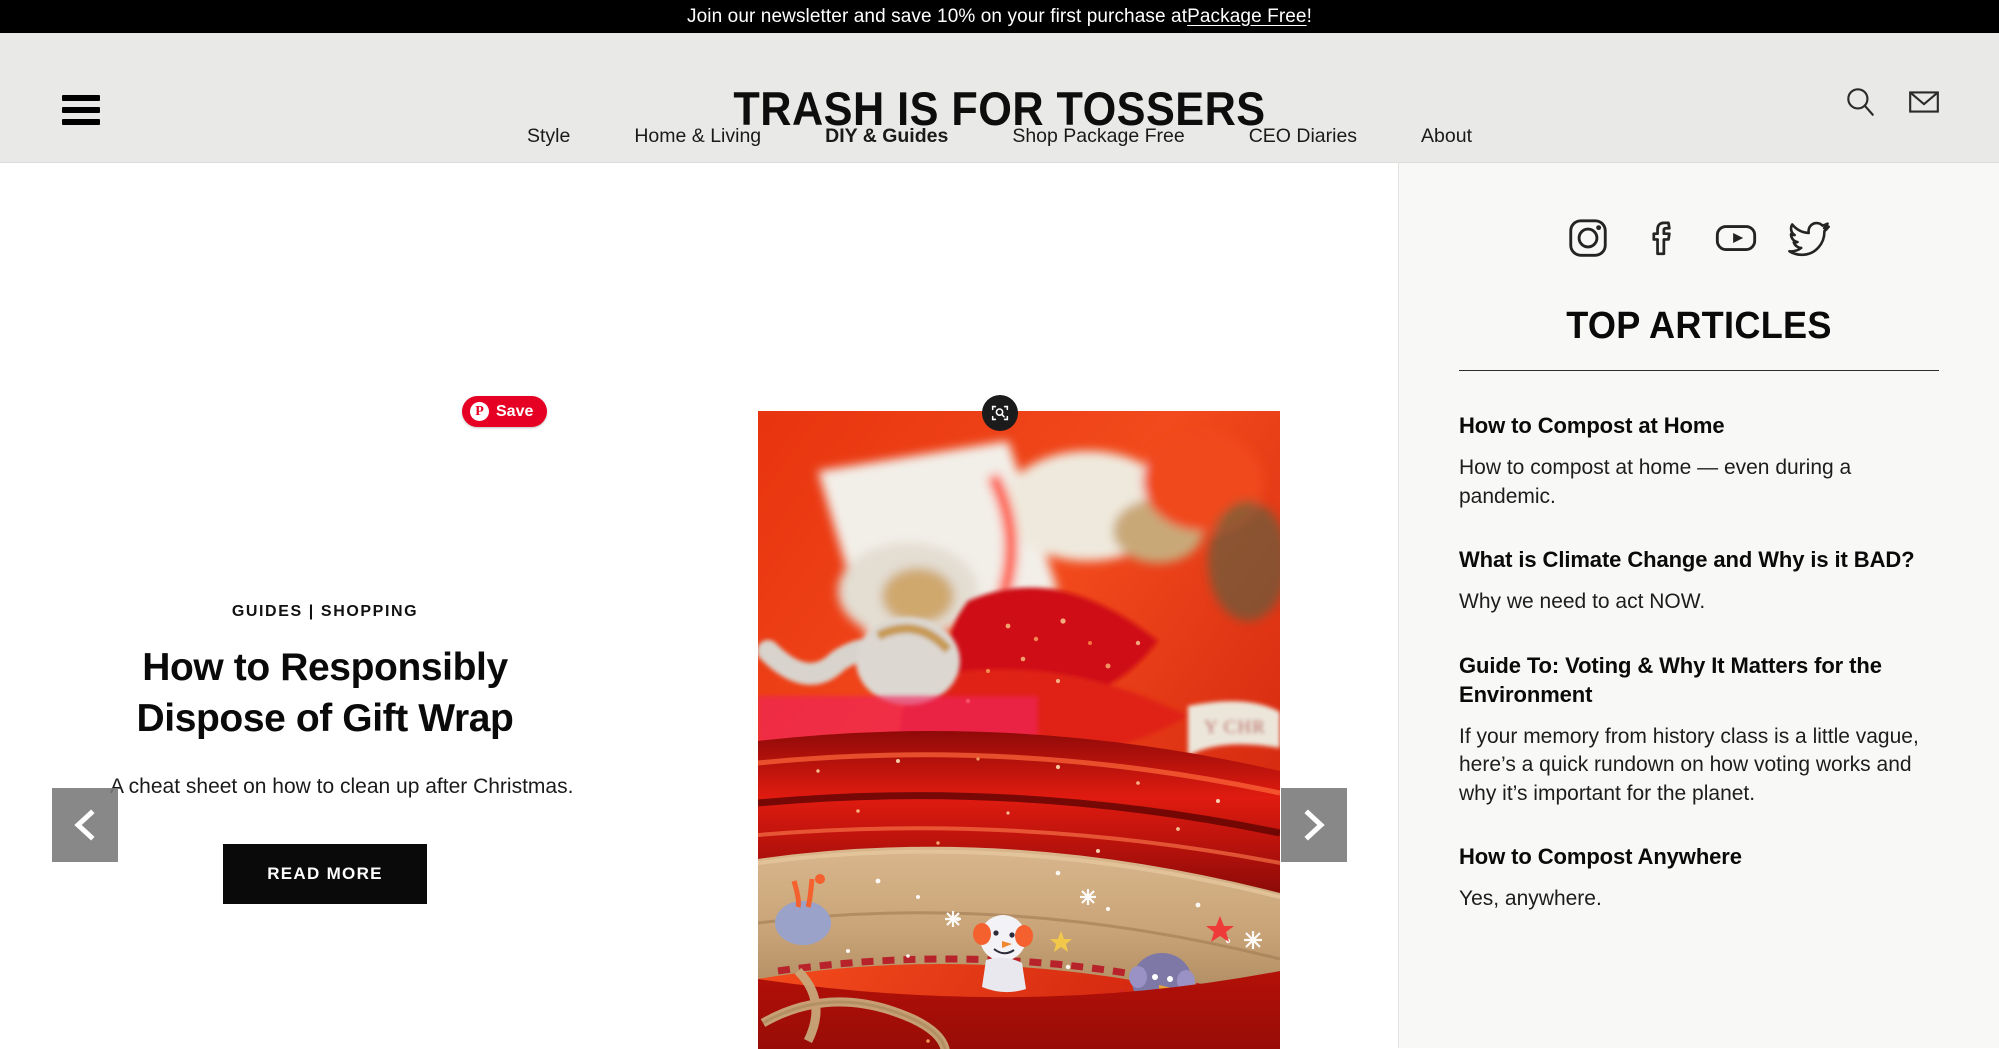  I want to click on zoom-in-icon, so click(1000, 413).